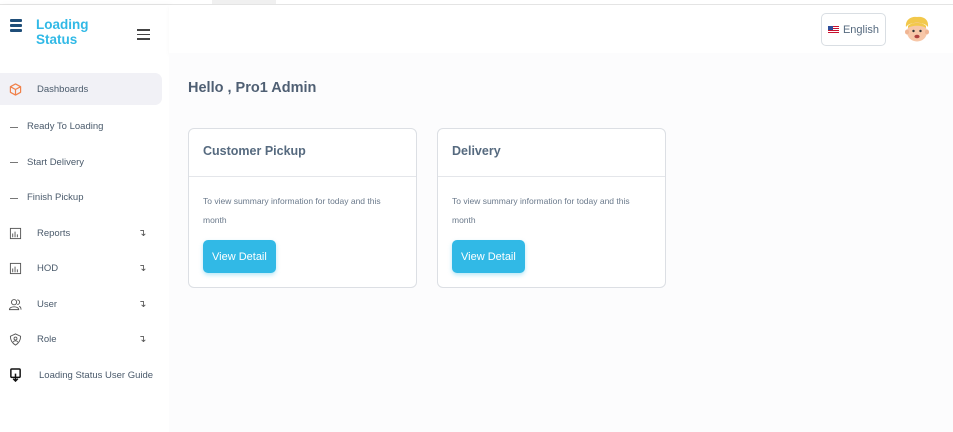 This screenshot has height=432, width=953. Describe the element at coordinates (96, 375) in the screenshot. I see `sidebar-item-label: Loading Status User Guide` at that location.